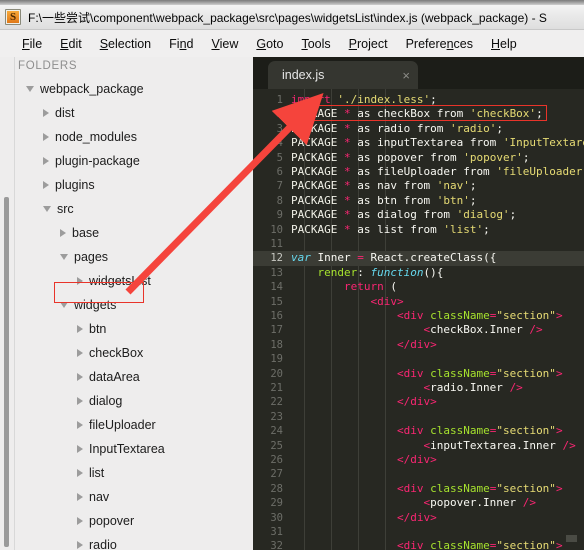 The height and width of the screenshot is (550, 584). I want to click on tree-item-widgets: widgets, so click(126, 305).